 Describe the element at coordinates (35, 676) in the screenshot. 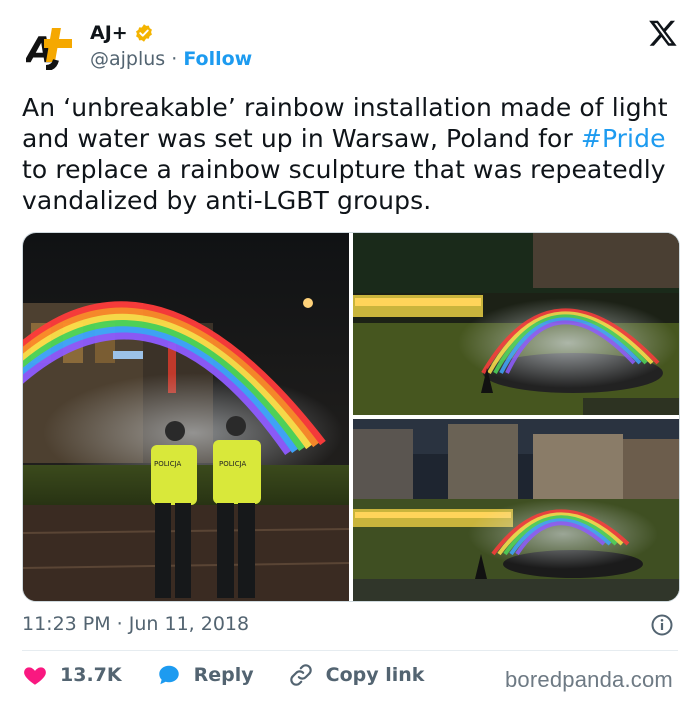

I see `heart-icon` at that location.